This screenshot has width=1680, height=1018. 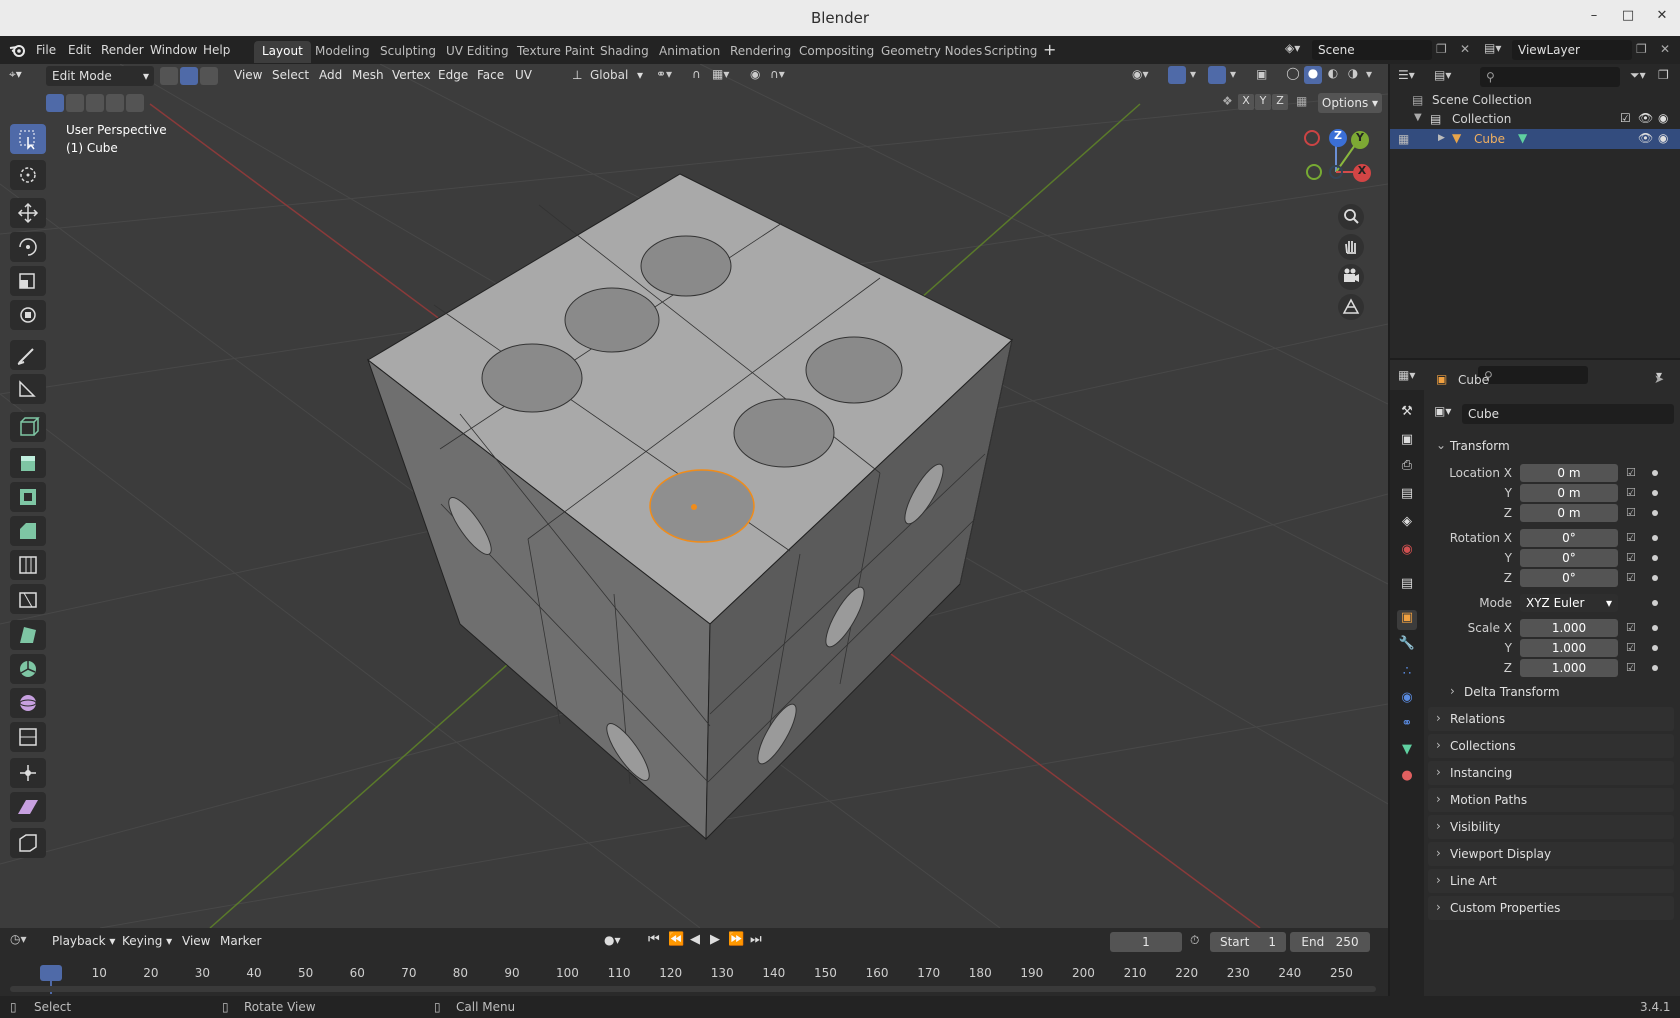 What do you see at coordinates (196, 941) in the screenshot?
I see `timeline-menu-view: View` at bounding box center [196, 941].